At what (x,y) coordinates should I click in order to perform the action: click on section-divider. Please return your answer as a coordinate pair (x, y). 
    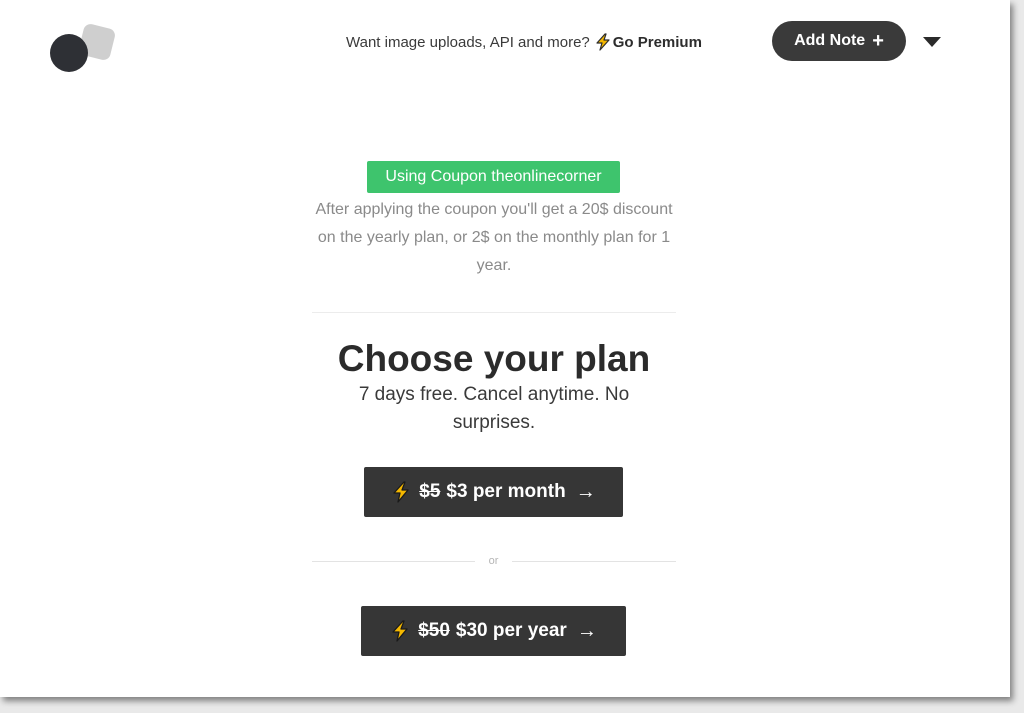
    Looking at the image, I should click on (494, 312).